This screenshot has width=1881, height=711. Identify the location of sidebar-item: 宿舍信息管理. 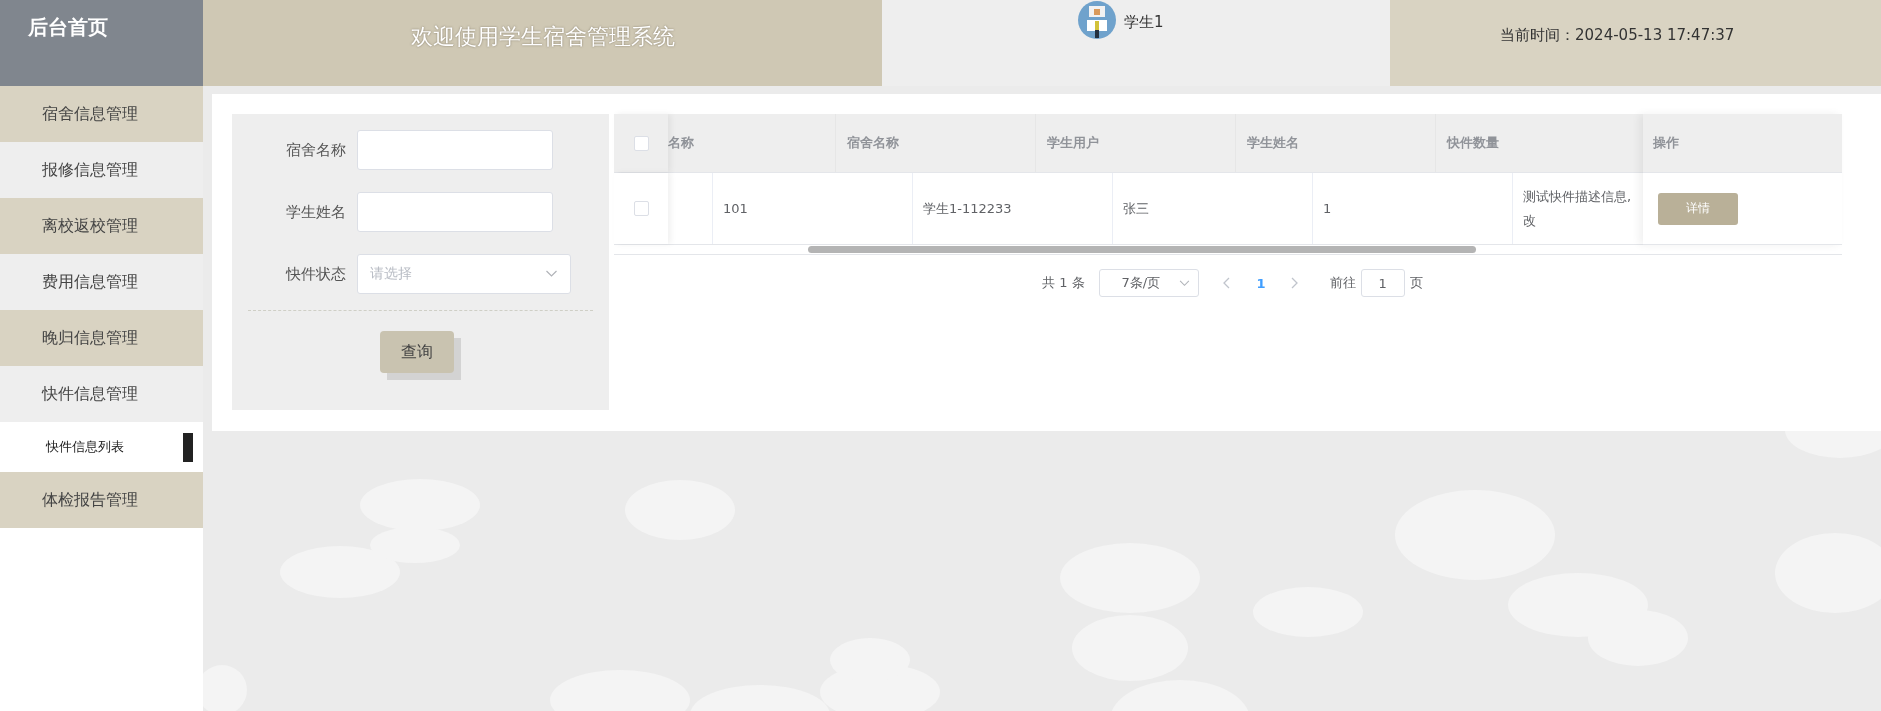
(101, 114).